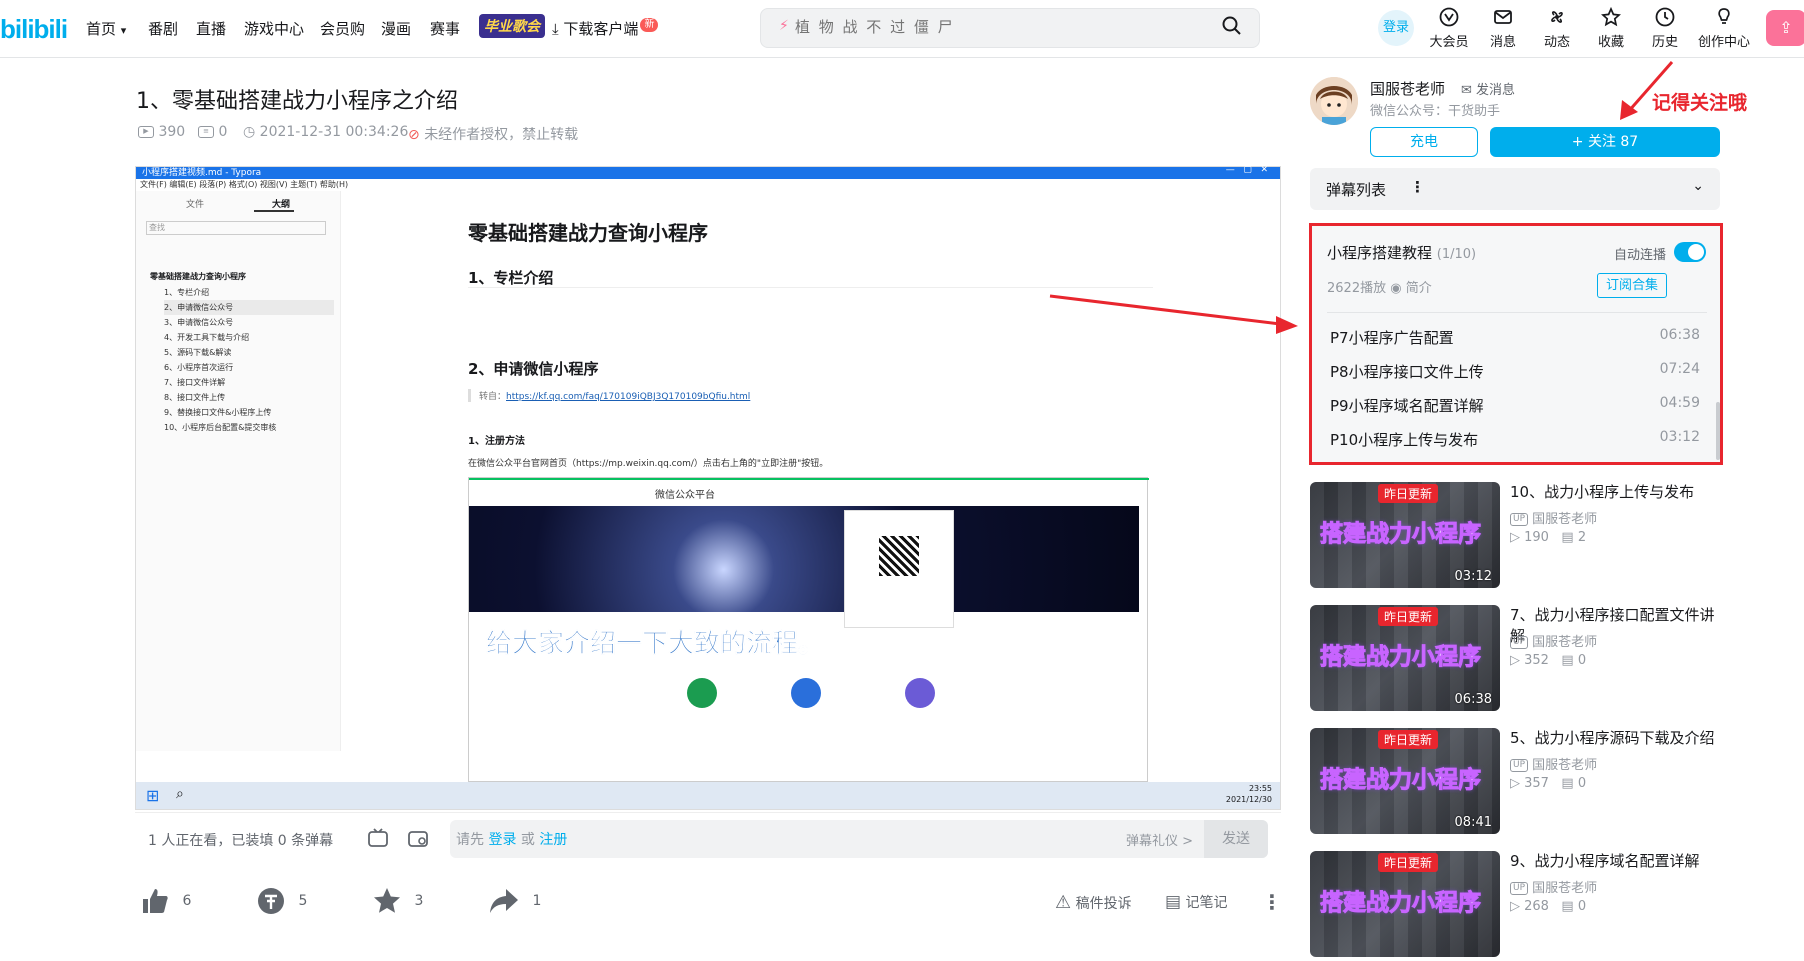 The image size is (1804, 961). Describe the element at coordinates (1405, 781) in the screenshot. I see `video-thumbnail: 昨日更新 搭建战力小程序 08:41` at that location.